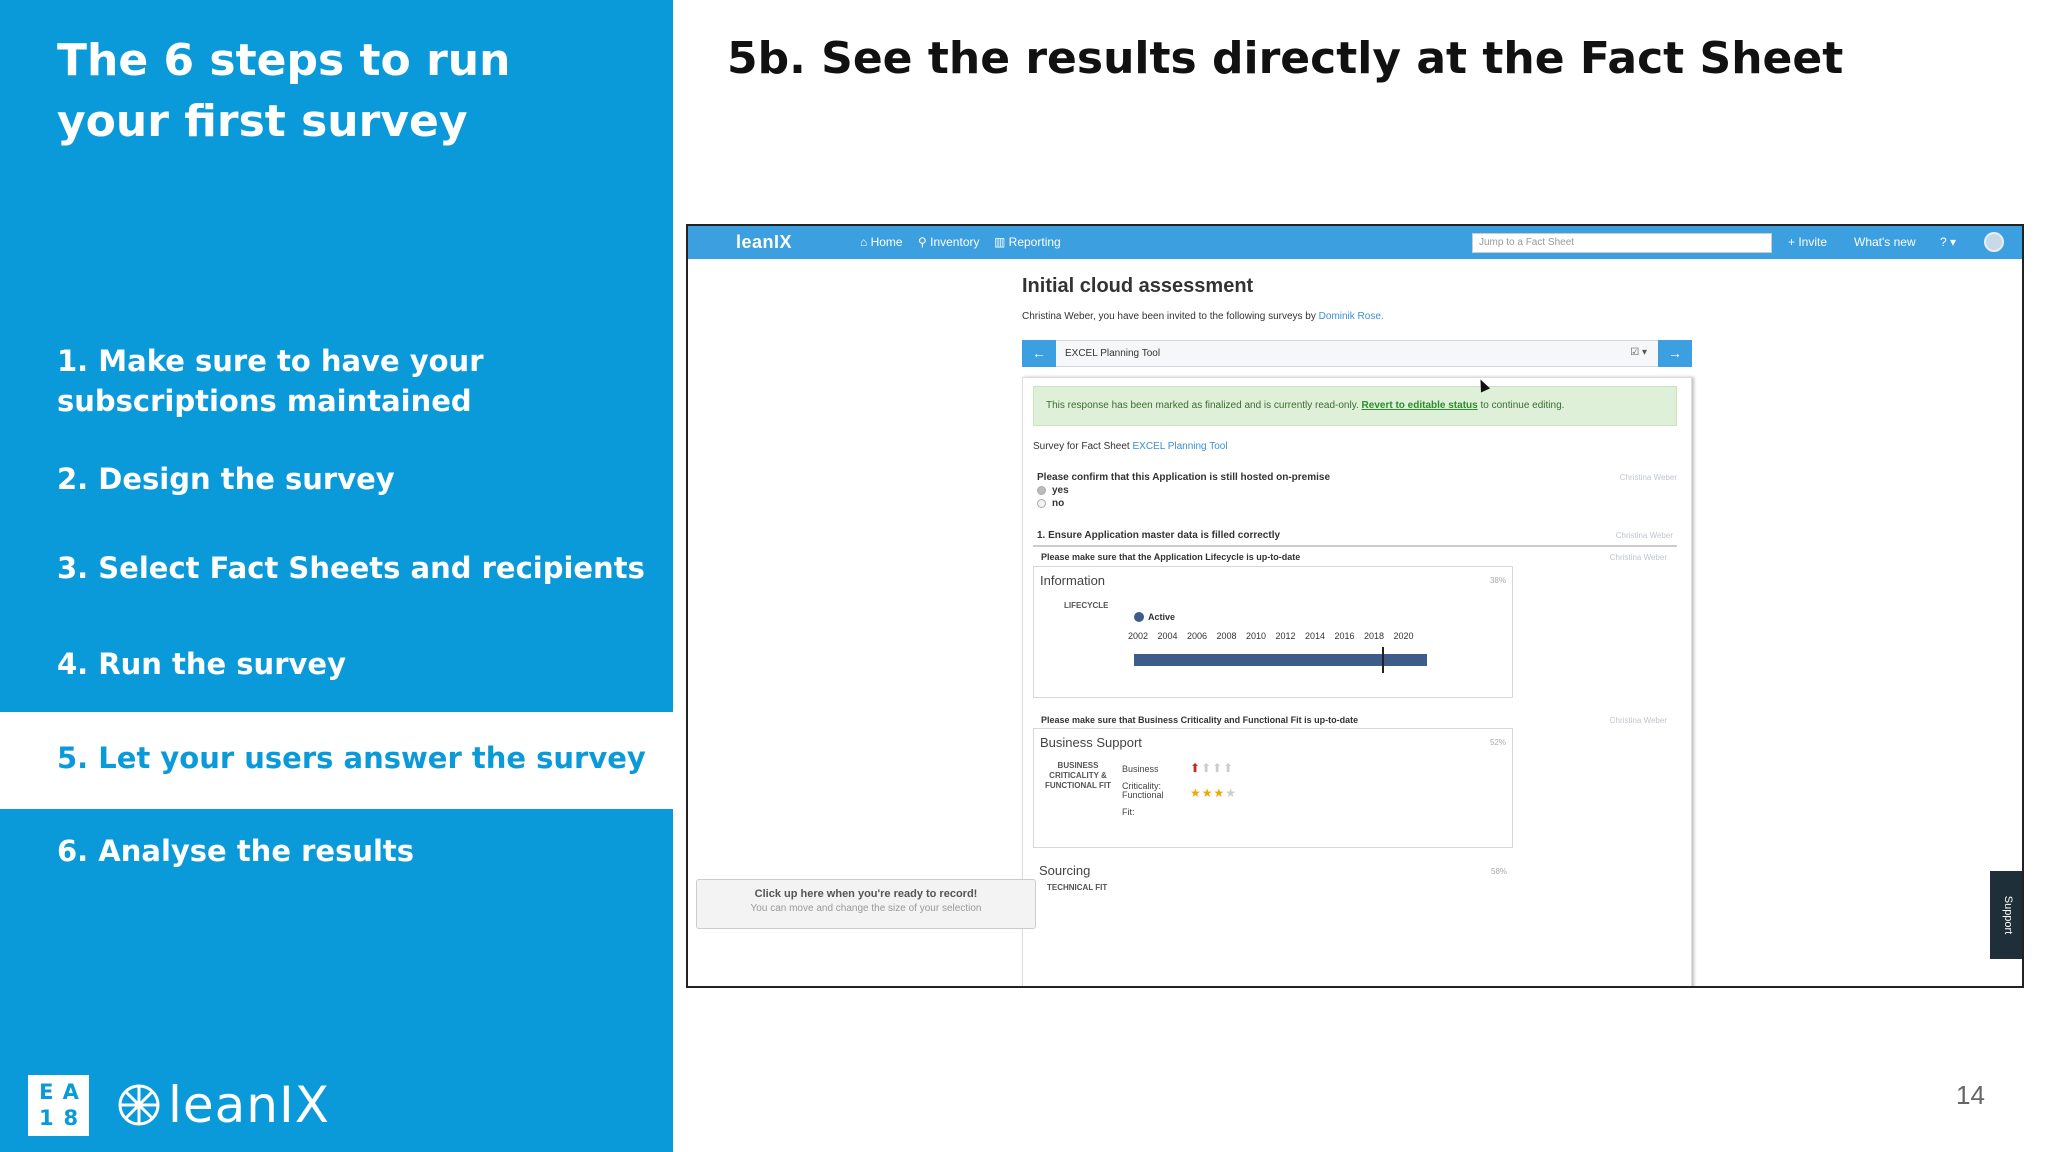 The width and height of the screenshot is (2048, 1152). Describe the element at coordinates (1078, 775) in the screenshot. I see `criticality-fit-label: BUSINESS CRITICALITY & FUNCTIONAL FIT` at that location.